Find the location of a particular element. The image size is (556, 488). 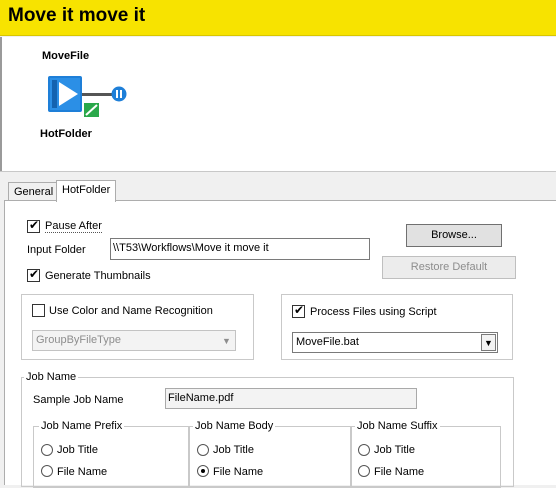

color-name-recognition-label: Use Color and Name Recognition is located at coordinates (131, 311).